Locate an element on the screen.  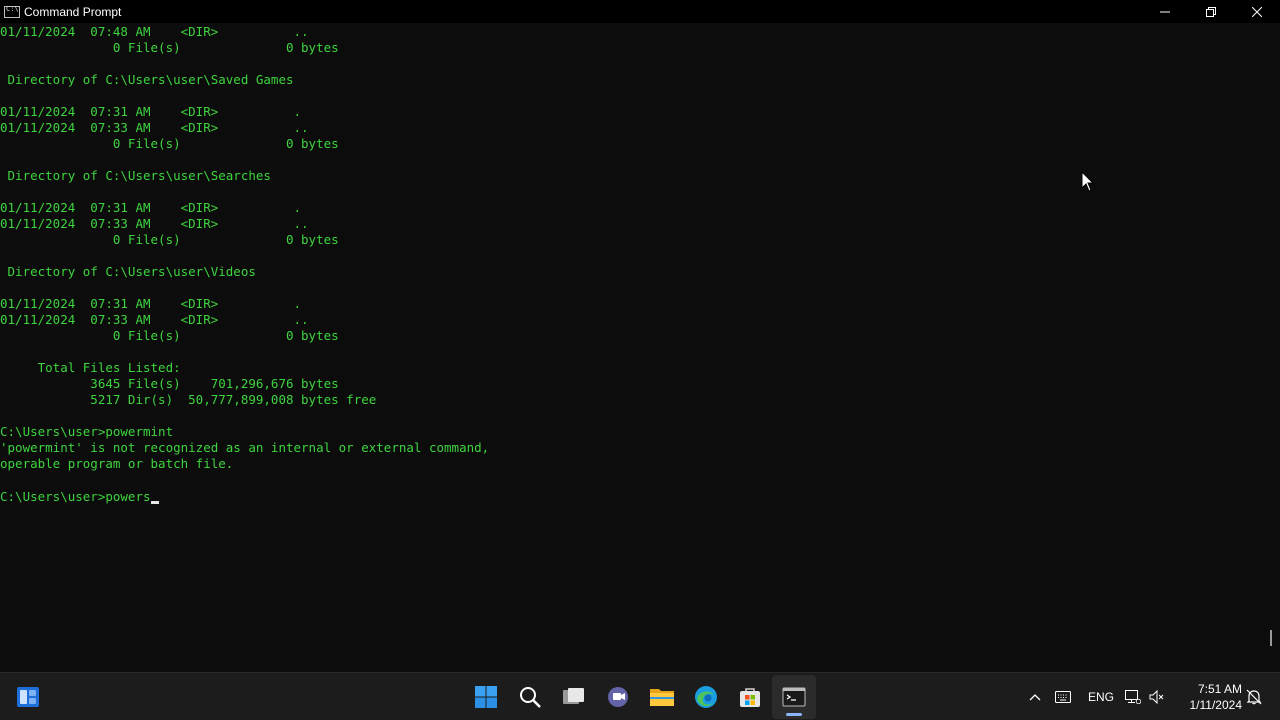
window-controls is located at coordinates (1211, 11).